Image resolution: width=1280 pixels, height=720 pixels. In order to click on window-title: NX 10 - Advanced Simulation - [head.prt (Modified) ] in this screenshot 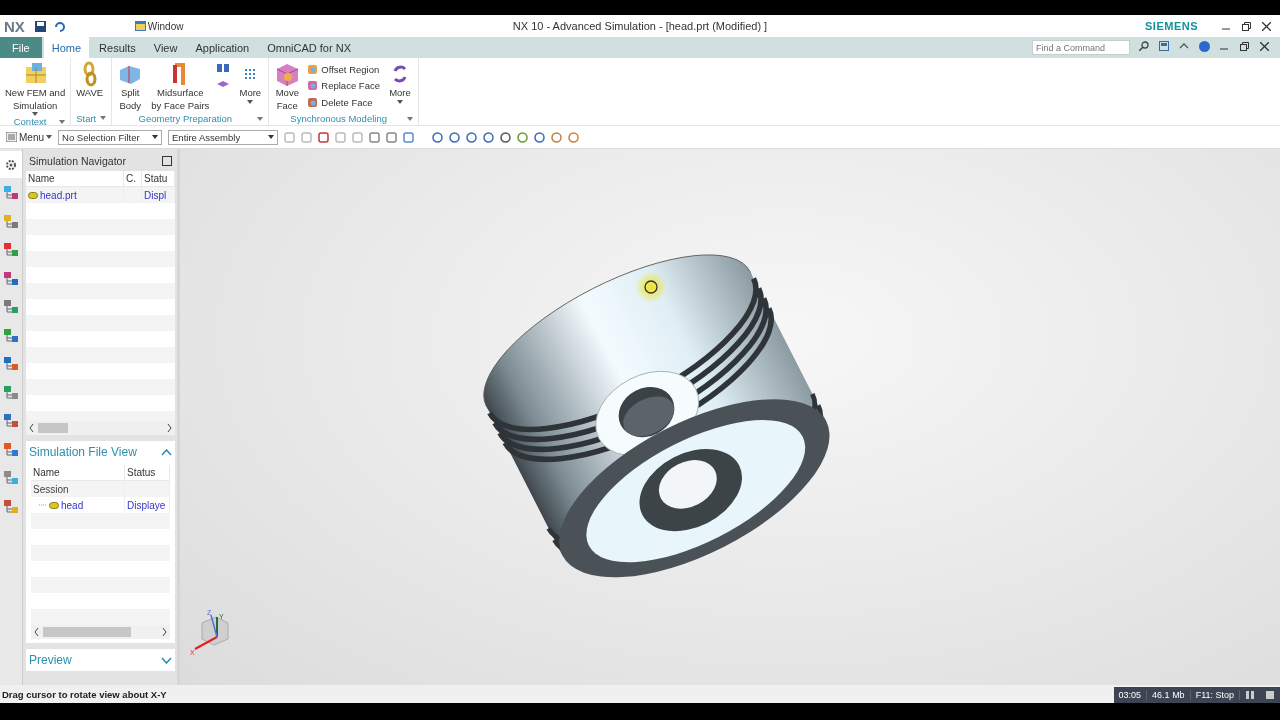, I will do `click(640, 26)`.